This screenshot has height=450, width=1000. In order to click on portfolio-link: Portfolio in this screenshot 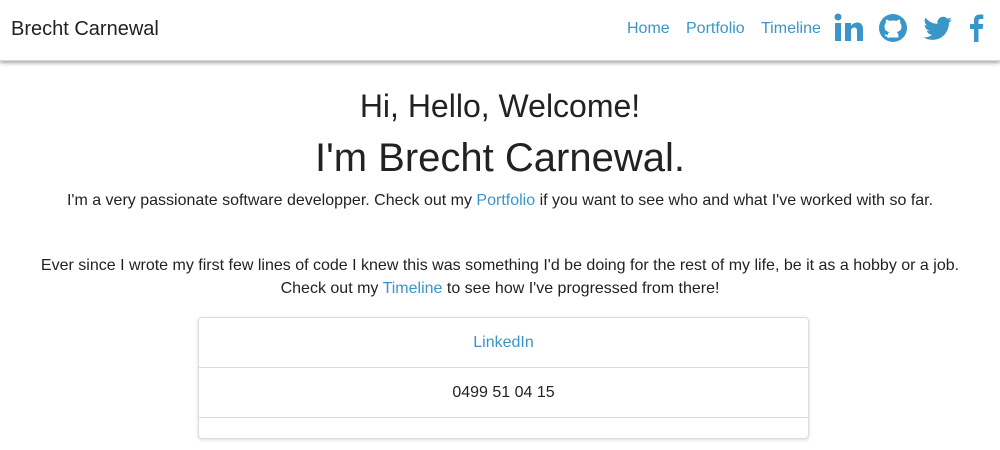, I will do `click(505, 200)`.